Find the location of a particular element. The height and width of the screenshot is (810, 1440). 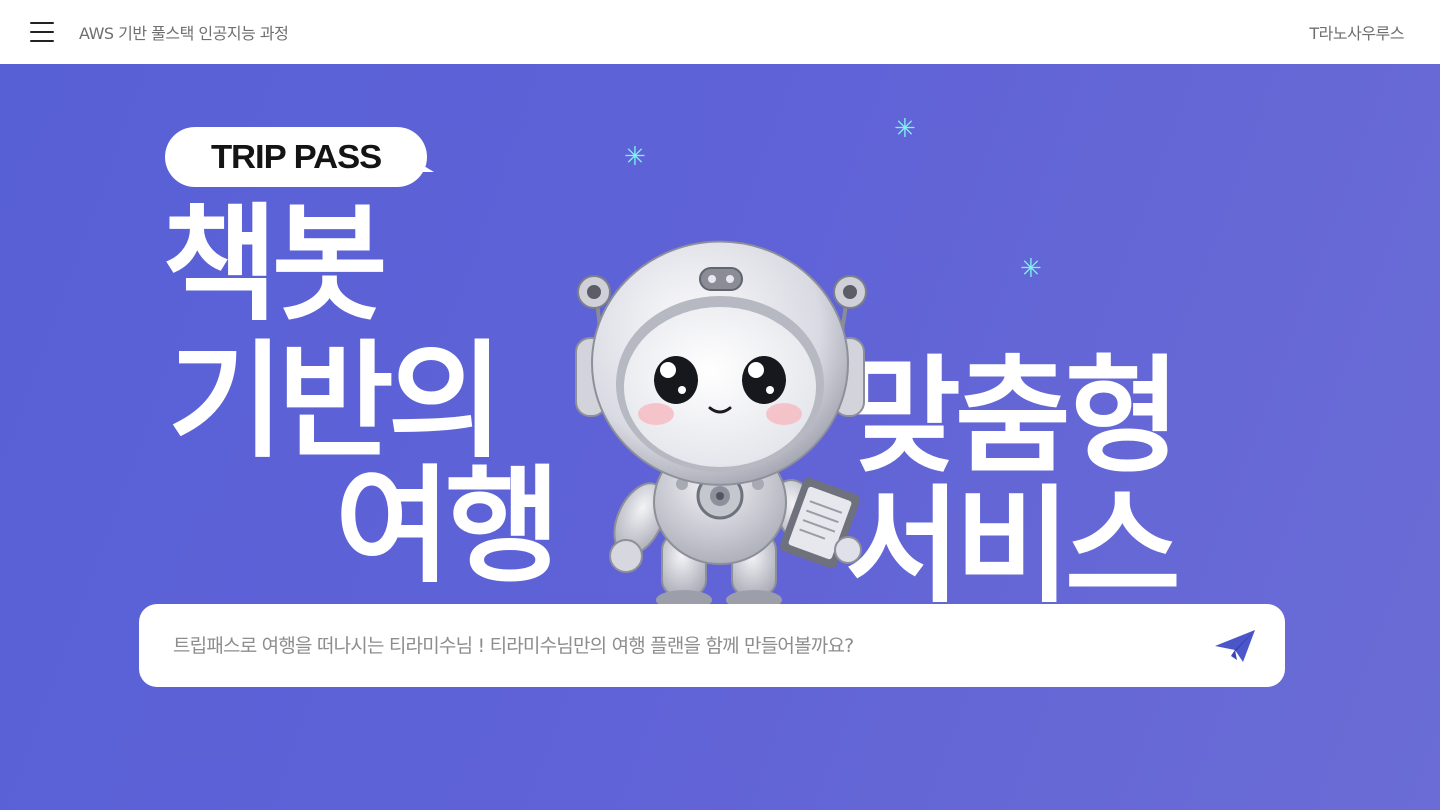

trip-pass-badge: TRIP PASS is located at coordinates (296, 157).